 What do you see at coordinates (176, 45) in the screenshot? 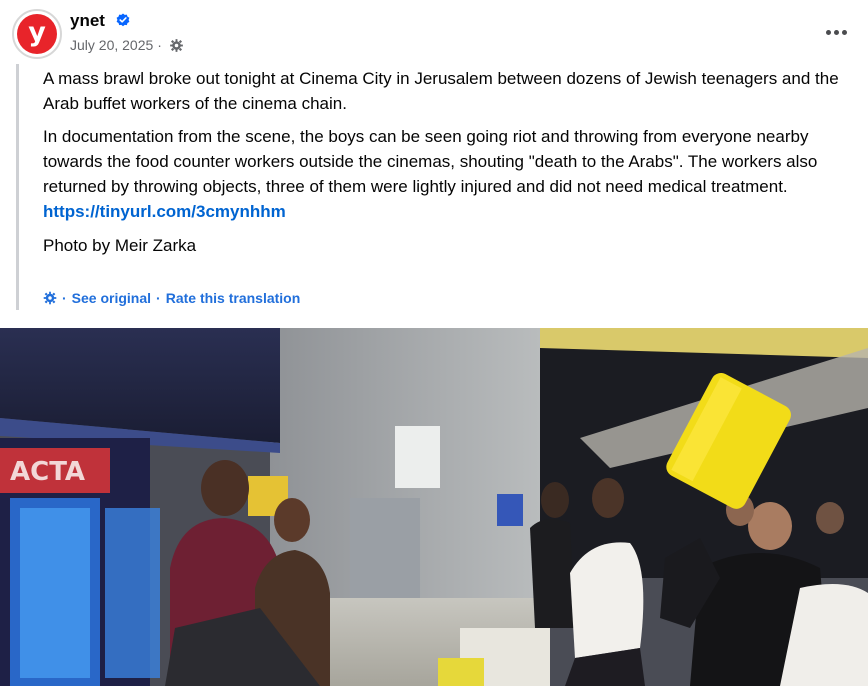
I see `globe-gear-icon` at bounding box center [176, 45].